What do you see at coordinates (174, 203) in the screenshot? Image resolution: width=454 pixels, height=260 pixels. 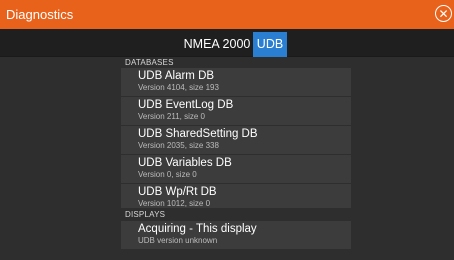 I see `database-detail: Version 1012, size 0` at bounding box center [174, 203].